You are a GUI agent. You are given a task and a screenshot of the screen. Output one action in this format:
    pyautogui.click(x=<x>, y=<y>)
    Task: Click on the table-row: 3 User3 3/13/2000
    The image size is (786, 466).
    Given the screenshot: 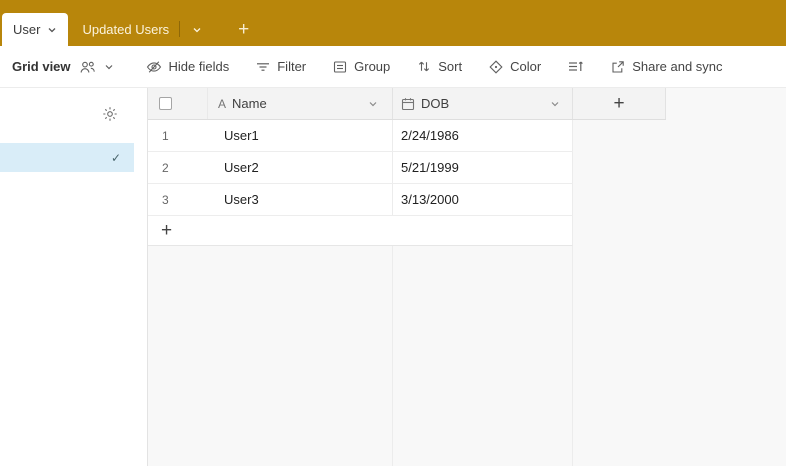 What is the action you would take?
    pyautogui.click(x=360, y=200)
    